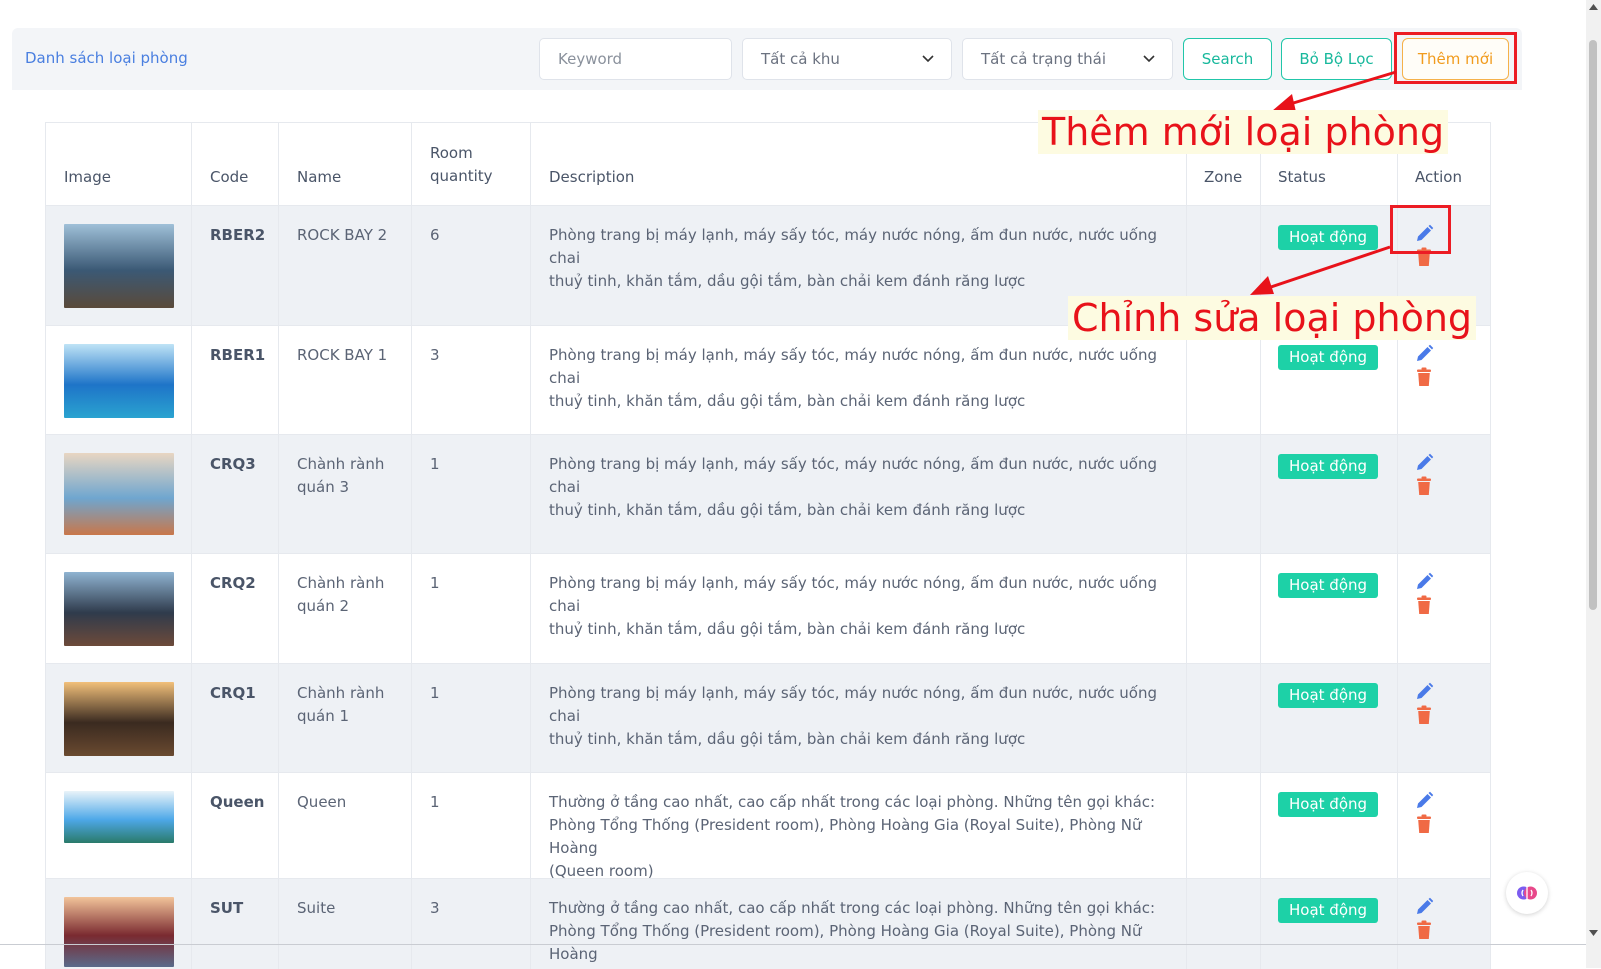 The image size is (1601, 969). What do you see at coordinates (340, 705) in the screenshot?
I see `room-name: Chành rành quán 1` at bounding box center [340, 705].